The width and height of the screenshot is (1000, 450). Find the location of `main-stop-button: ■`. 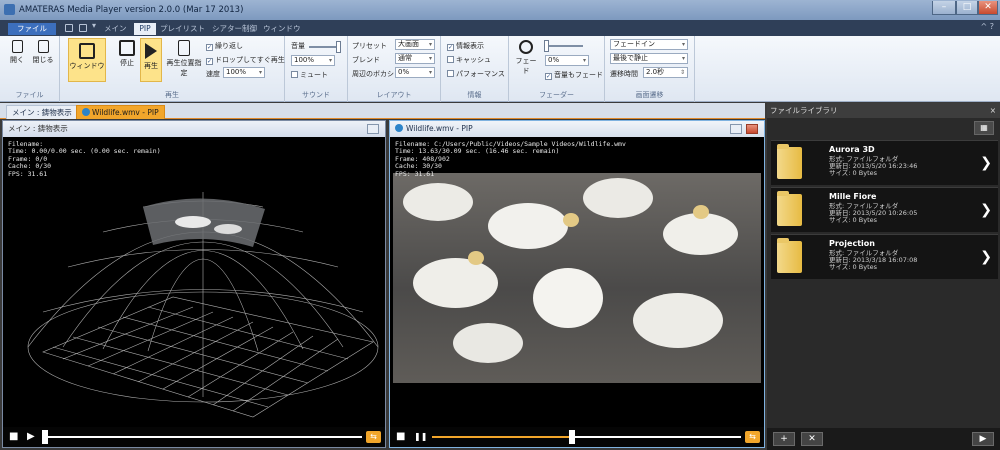

main-stop-button: ■ is located at coordinates (13, 437).